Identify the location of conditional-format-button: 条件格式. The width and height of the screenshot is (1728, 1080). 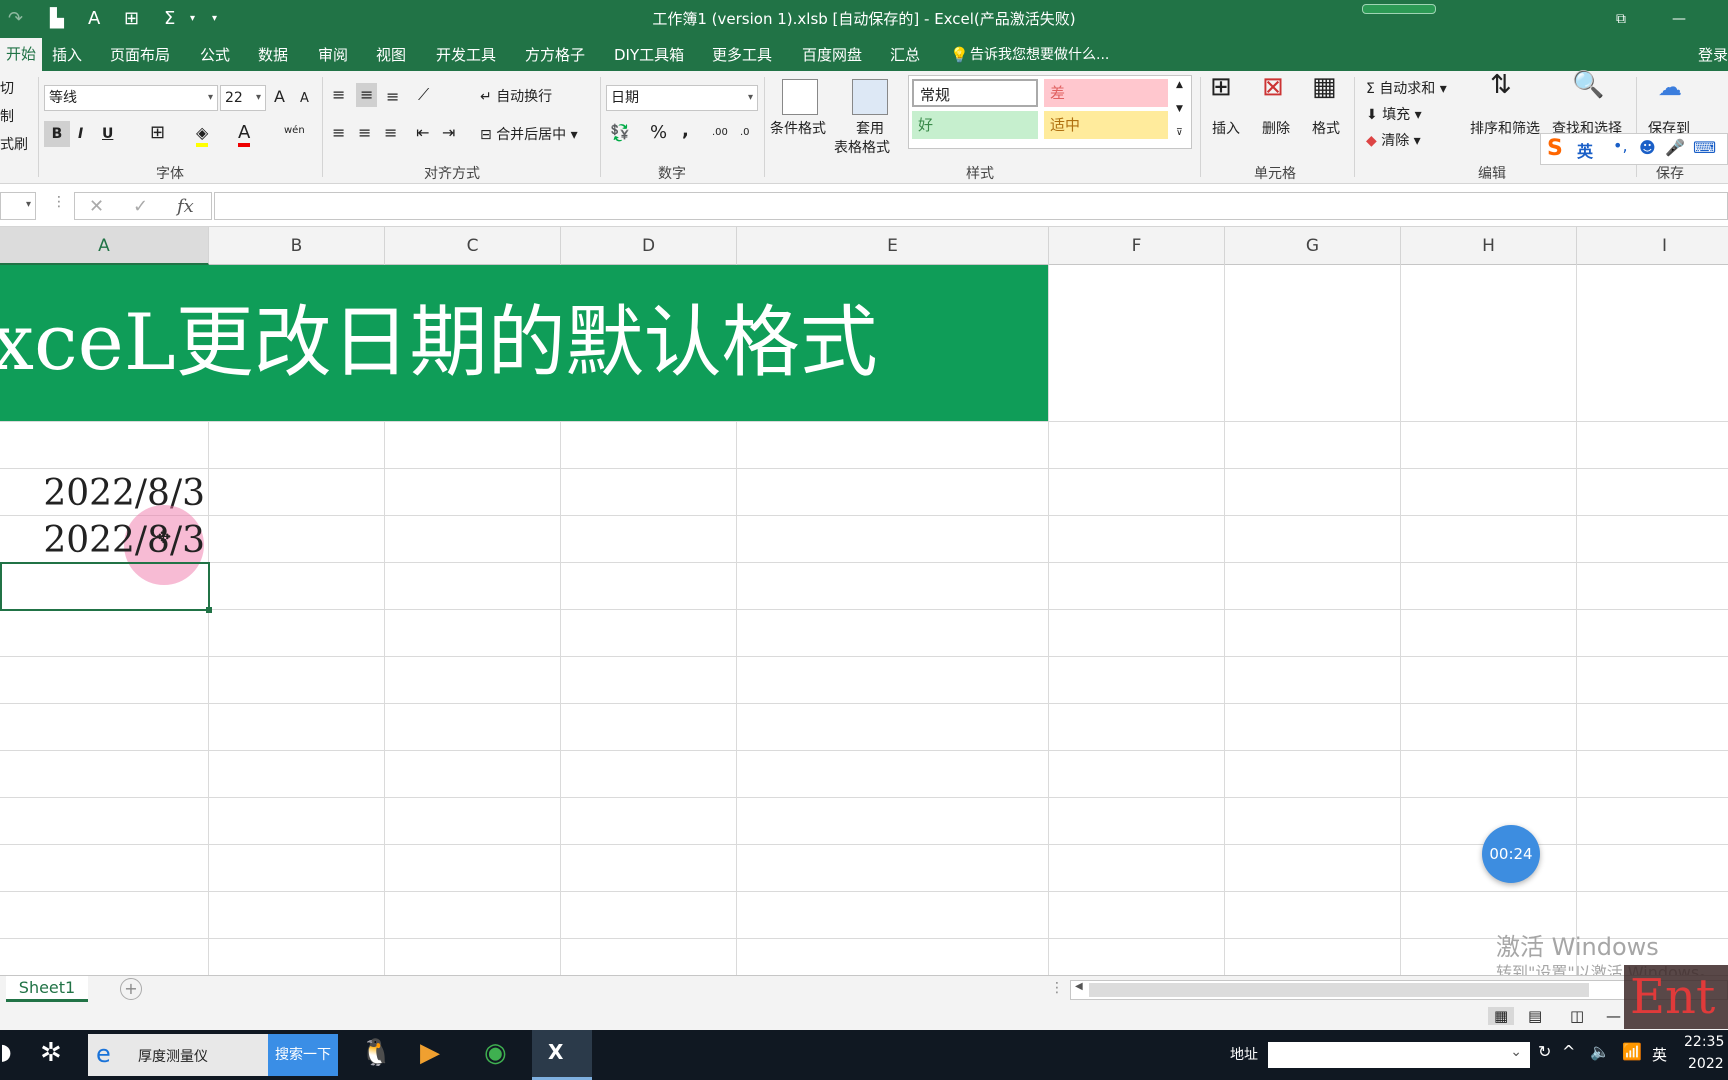
(798, 129).